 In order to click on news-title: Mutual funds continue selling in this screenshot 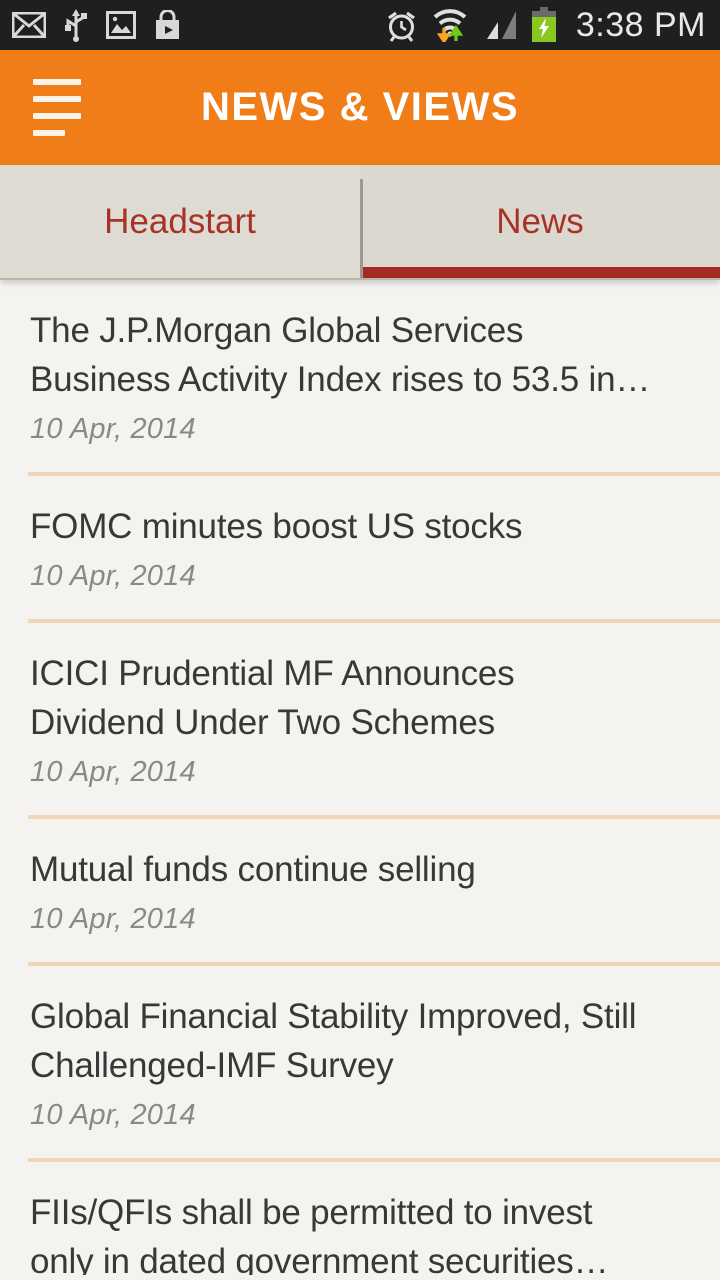, I will do `click(253, 869)`.